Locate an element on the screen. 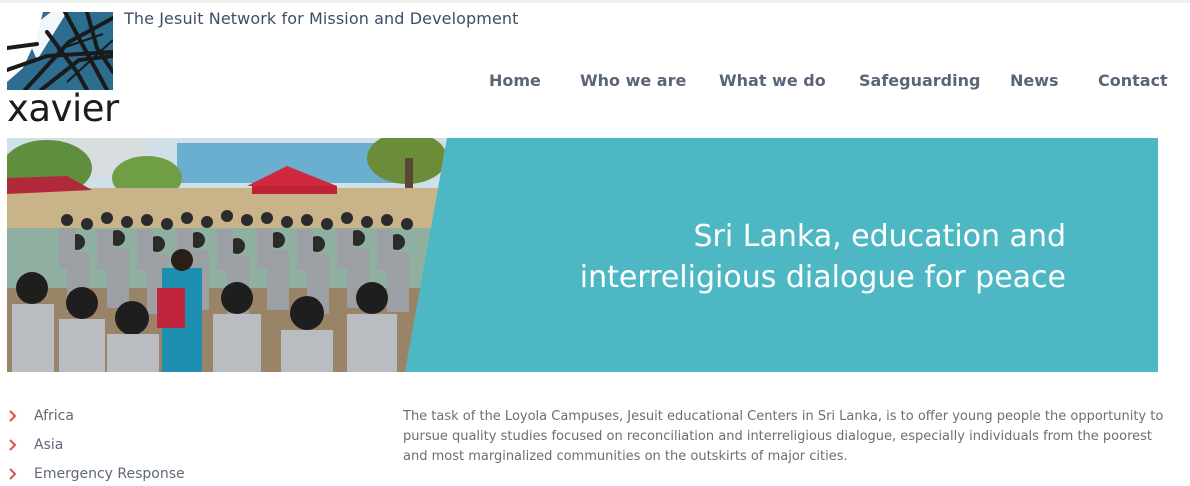  nav-item-home: Home is located at coordinates (515, 80).